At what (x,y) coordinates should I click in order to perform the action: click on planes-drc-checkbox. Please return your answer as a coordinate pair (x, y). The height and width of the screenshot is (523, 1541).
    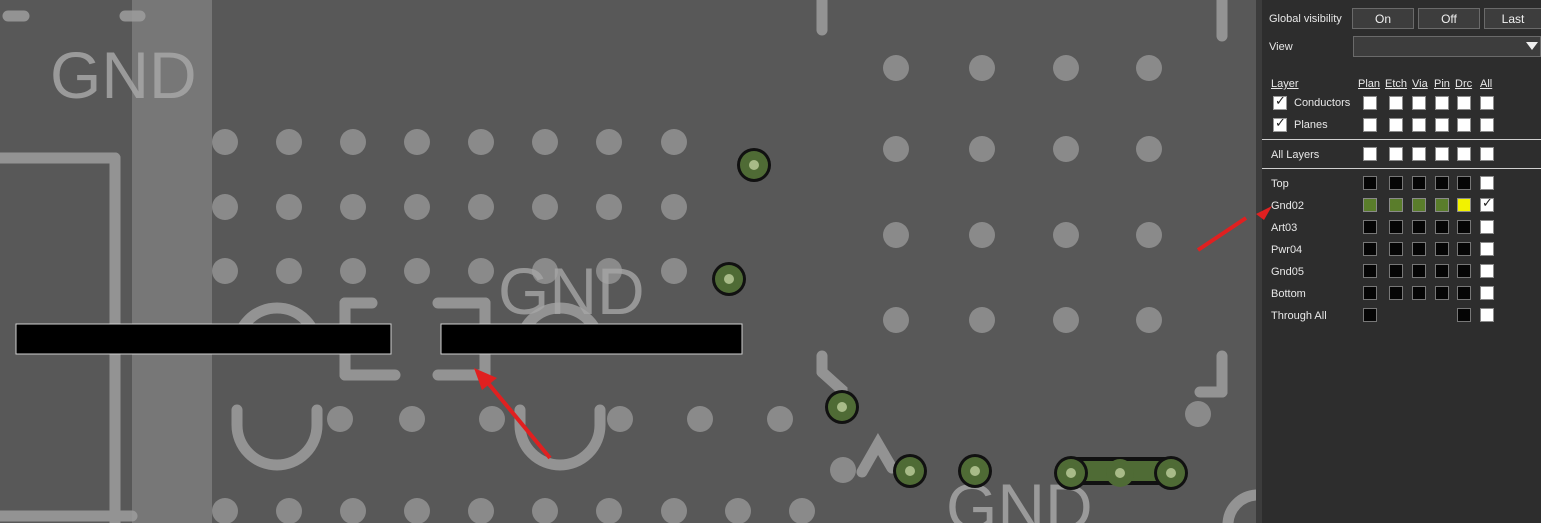
    Looking at the image, I should click on (1464, 125).